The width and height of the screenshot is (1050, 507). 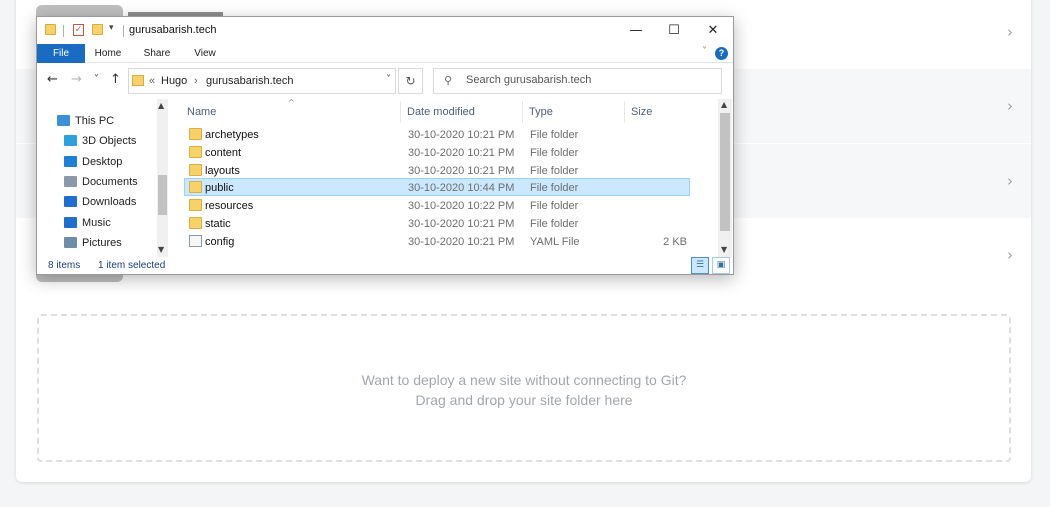 What do you see at coordinates (385, 30) in the screenshot?
I see `title-bar: ✓ ▾ gurusabarish.tech — ☐ ✕` at bounding box center [385, 30].